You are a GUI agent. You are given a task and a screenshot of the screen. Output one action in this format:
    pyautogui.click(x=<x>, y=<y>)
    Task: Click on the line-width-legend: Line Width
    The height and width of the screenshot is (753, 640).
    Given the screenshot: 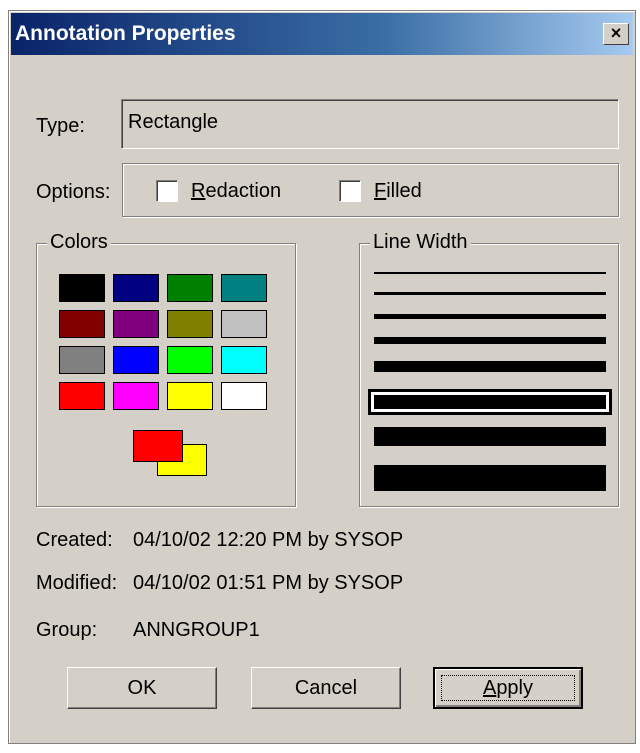 What is the action you would take?
    pyautogui.click(x=420, y=242)
    